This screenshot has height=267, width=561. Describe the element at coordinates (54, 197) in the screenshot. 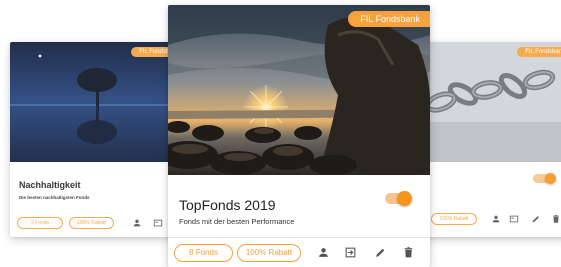

I see `card-subtitle: Die besten nachhaltigsten Fonds` at that location.